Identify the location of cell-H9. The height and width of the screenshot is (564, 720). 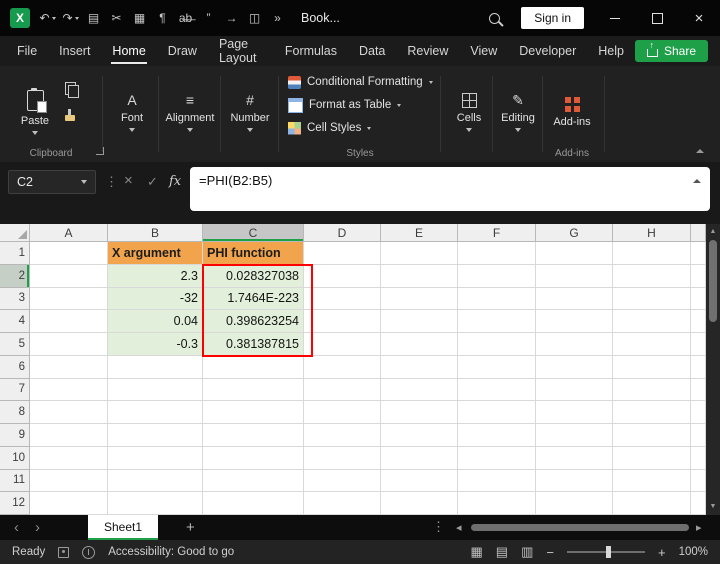
(652, 435).